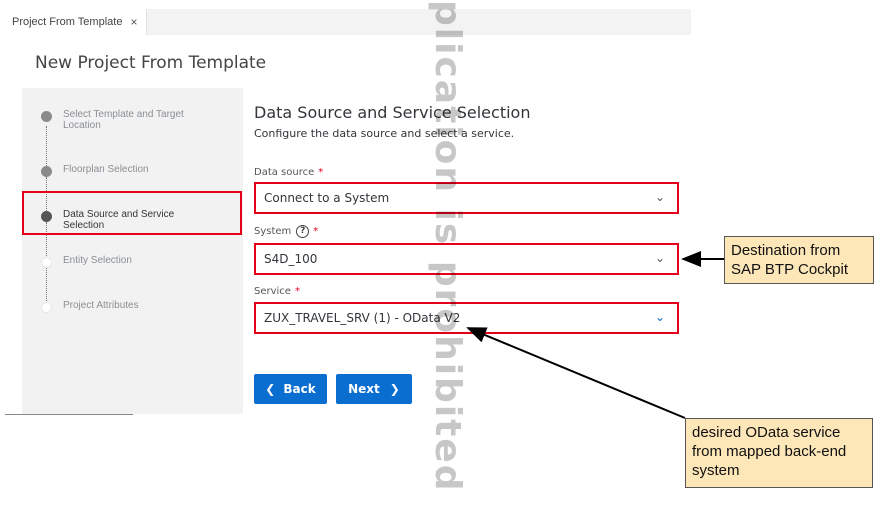 The height and width of the screenshot is (510, 896). Describe the element at coordinates (799, 260) in the screenshot. I see `callout-destination: Destination from SAP BTP Cockpit` at that location.